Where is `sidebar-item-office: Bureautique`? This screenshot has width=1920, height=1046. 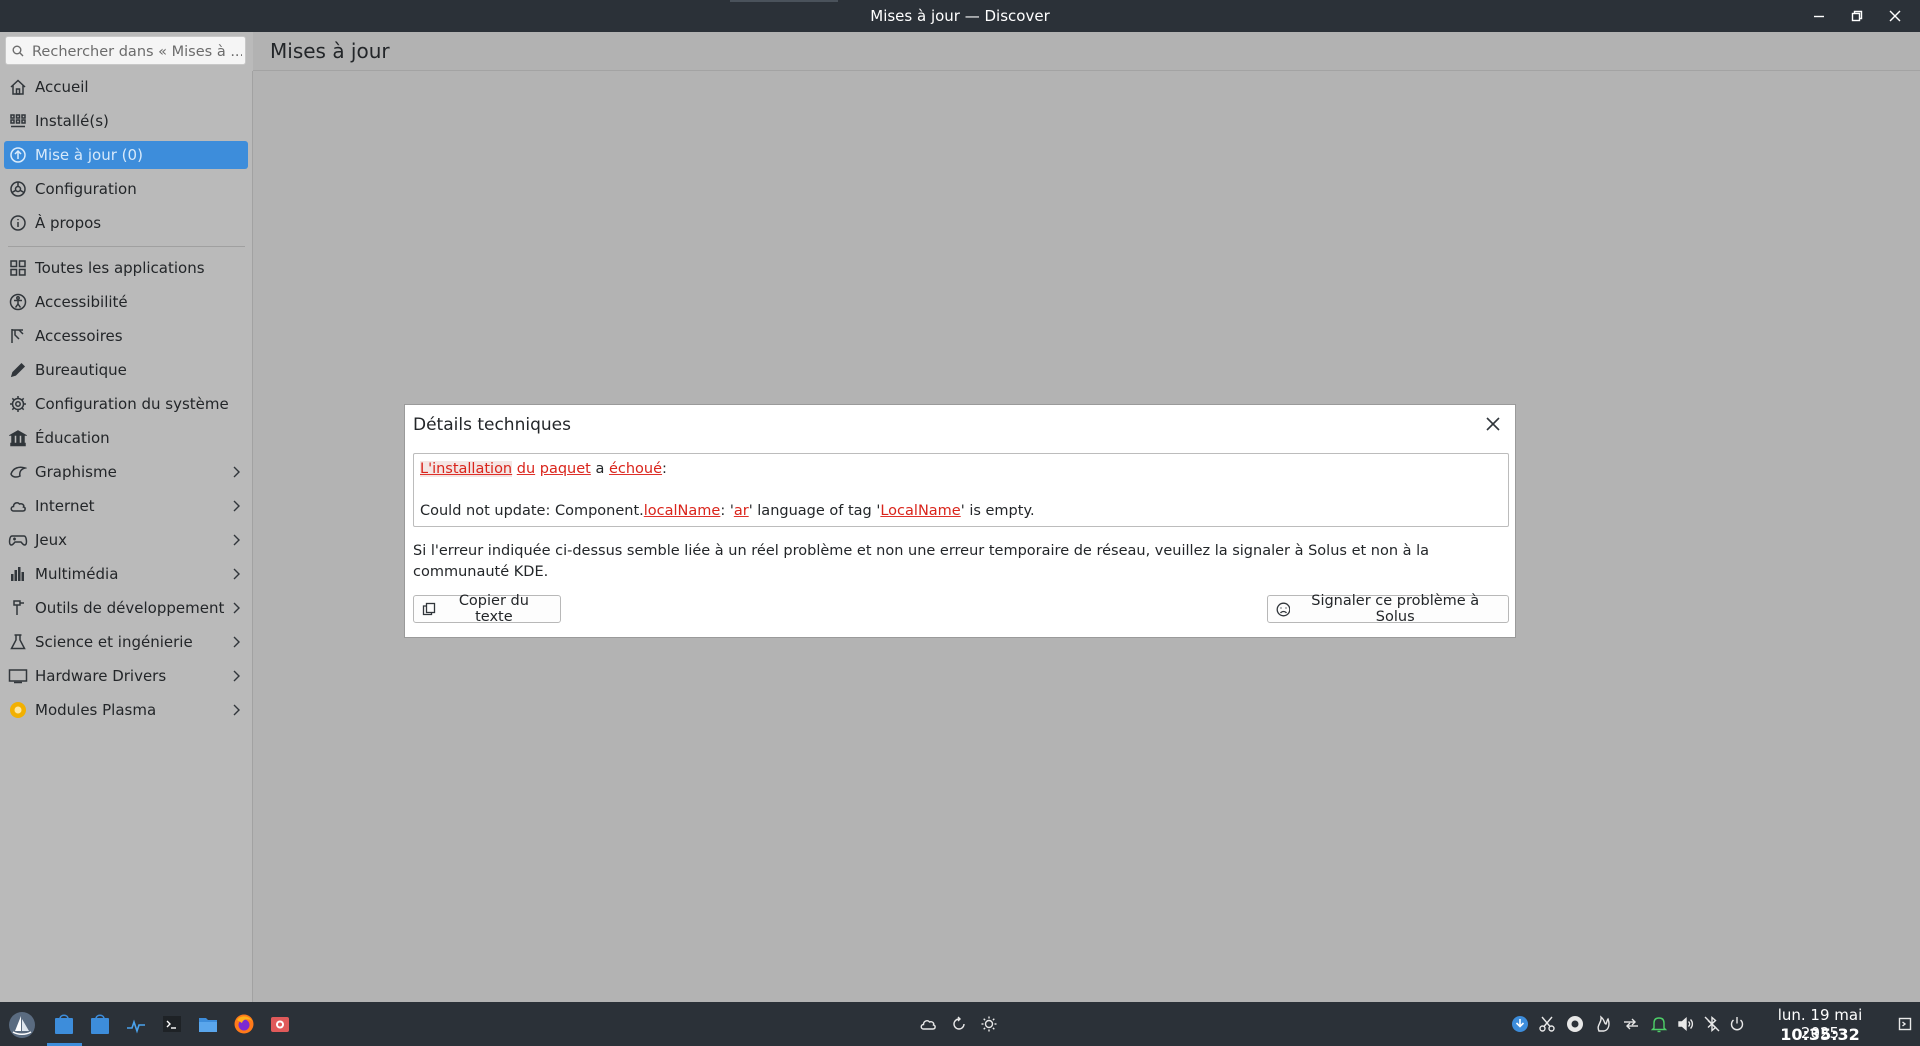
sidebar-item-office: Bureautique is located at coordinates (126, 370).